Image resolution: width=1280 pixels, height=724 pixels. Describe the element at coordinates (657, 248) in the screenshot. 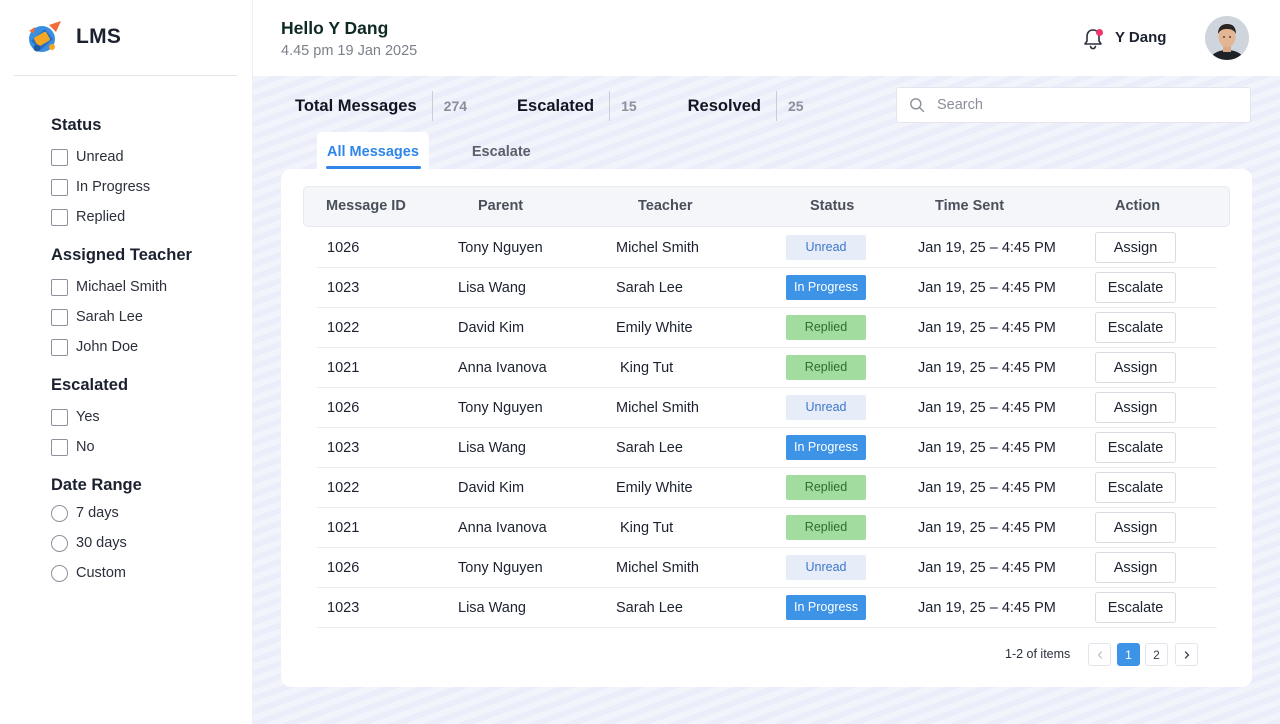

I see `teacher-cell: Michel Smith` at that location.